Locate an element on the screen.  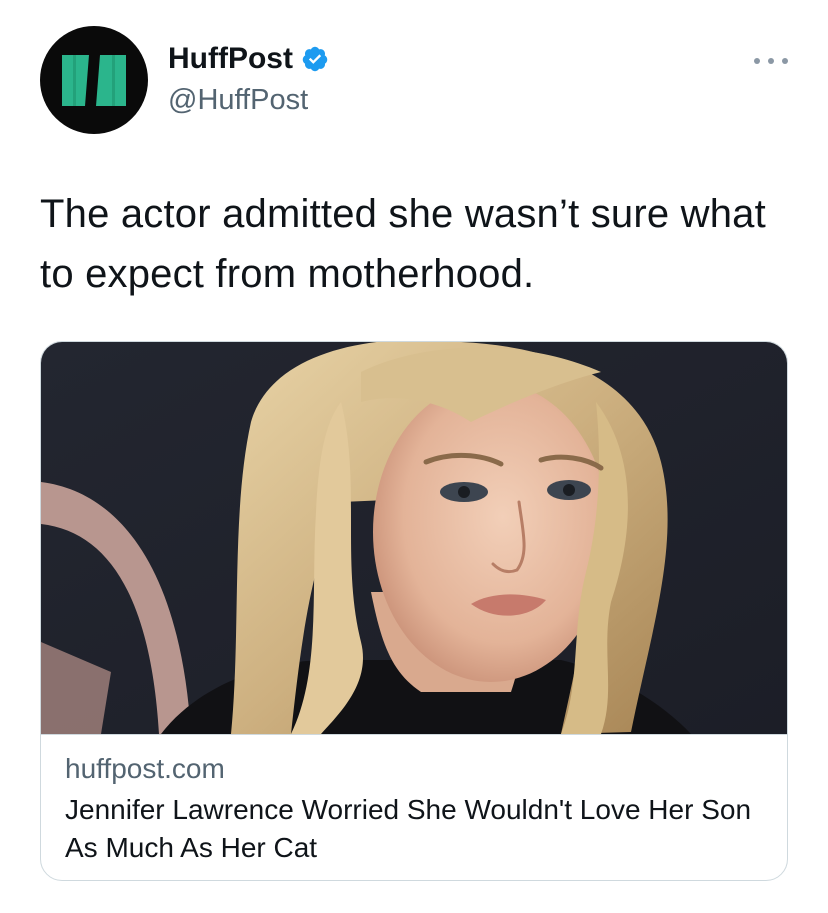
verified-badge-icon is located at coordinates (315, 59).